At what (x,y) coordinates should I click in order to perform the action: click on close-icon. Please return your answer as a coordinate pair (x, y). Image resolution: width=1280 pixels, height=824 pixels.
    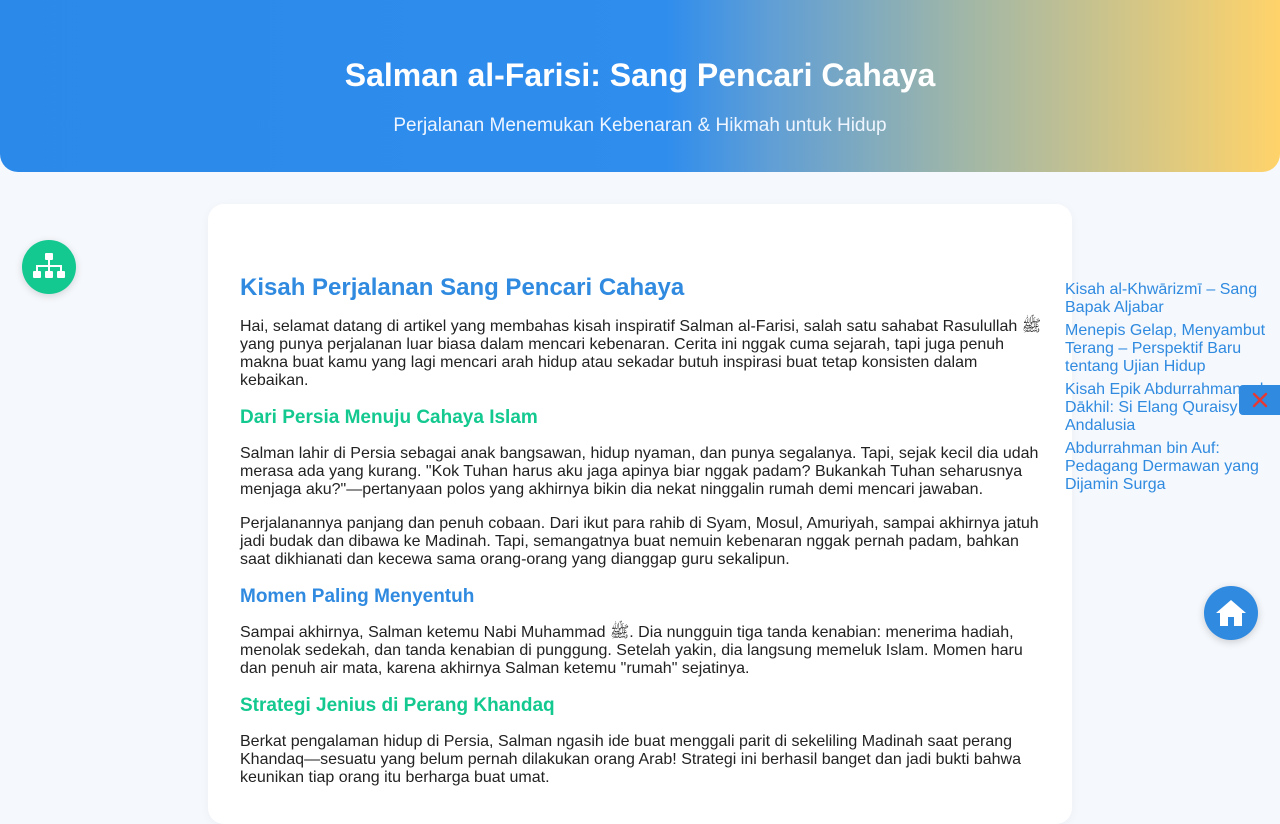
    Looking at the image, I should click on (1259, 400).